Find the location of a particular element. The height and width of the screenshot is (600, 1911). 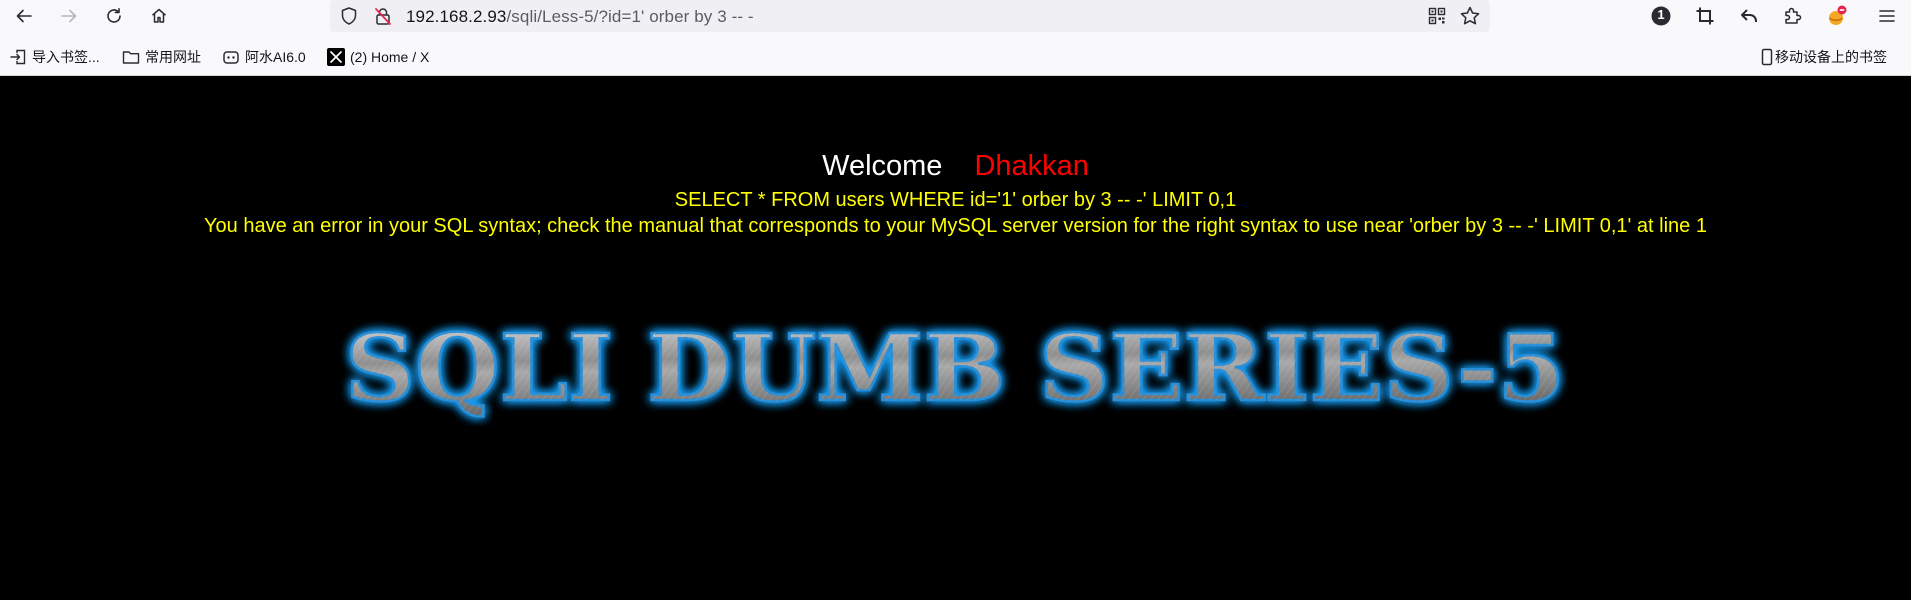

back-button is located at coordinates (24, 16).